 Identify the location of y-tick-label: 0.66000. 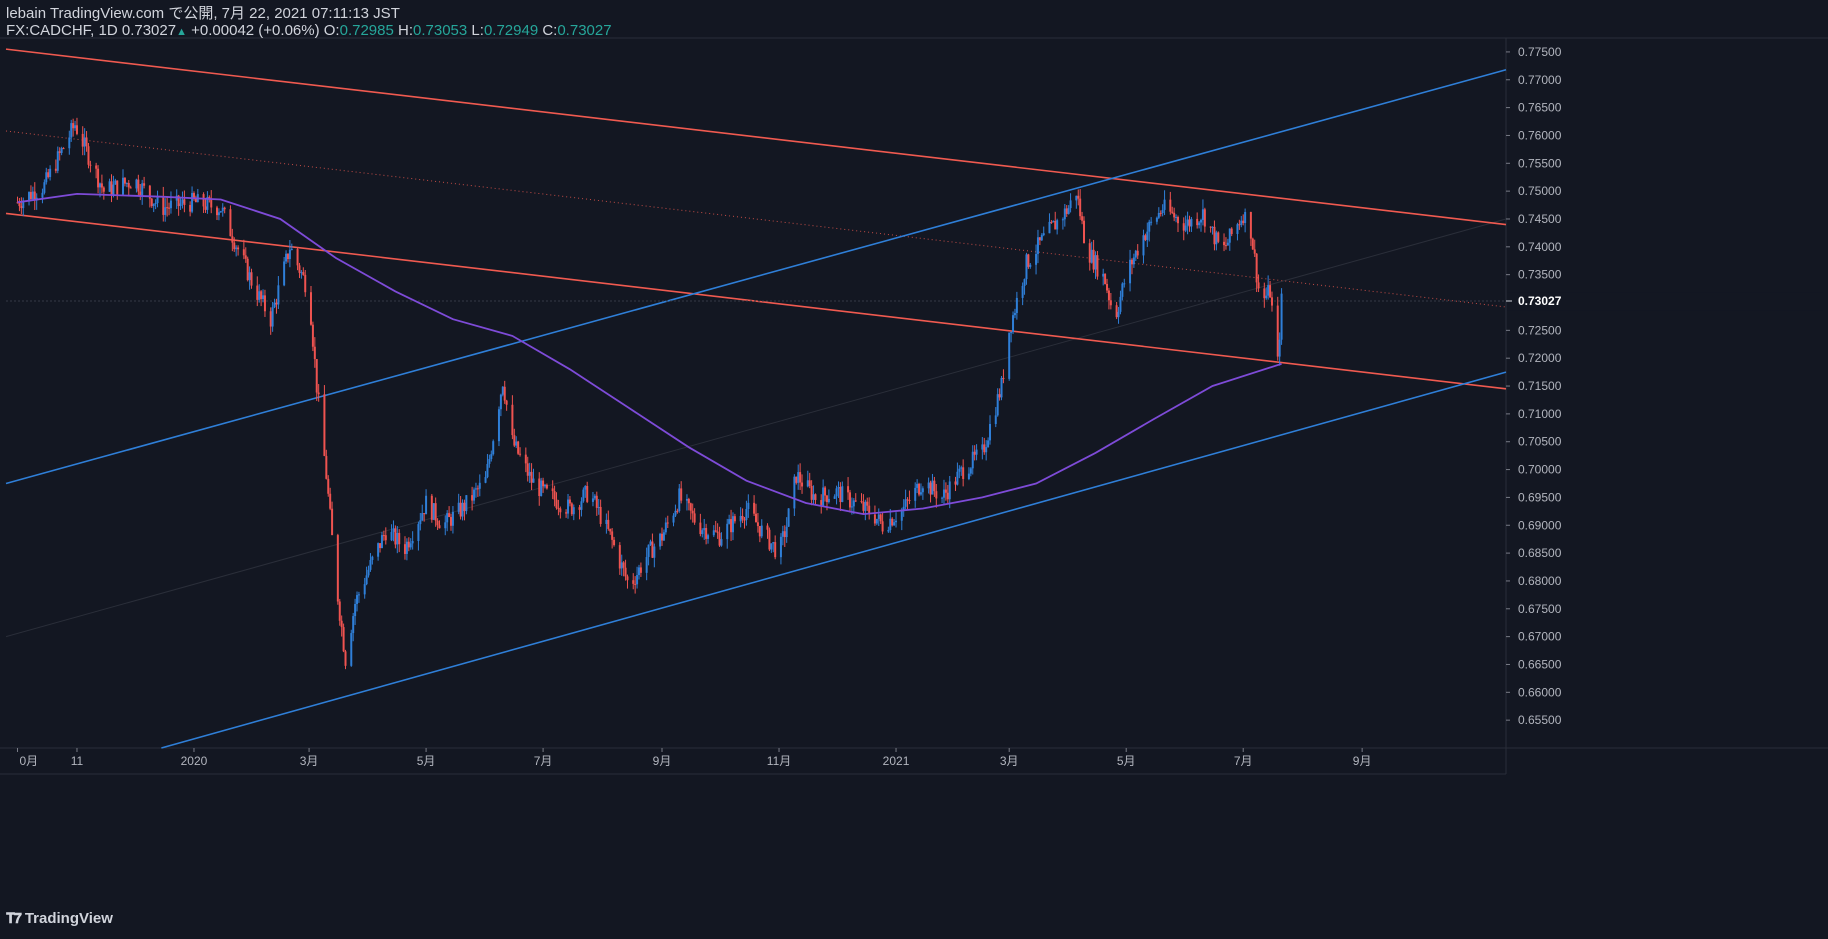
(1540, 692).